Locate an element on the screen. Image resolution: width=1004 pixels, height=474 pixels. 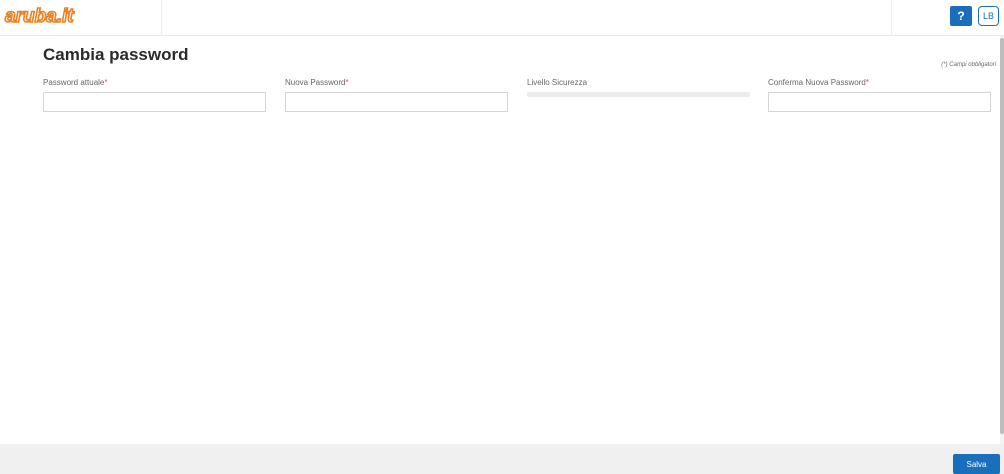
security-level-label: Livello Sicurezza is located at coordinates (557, 82).